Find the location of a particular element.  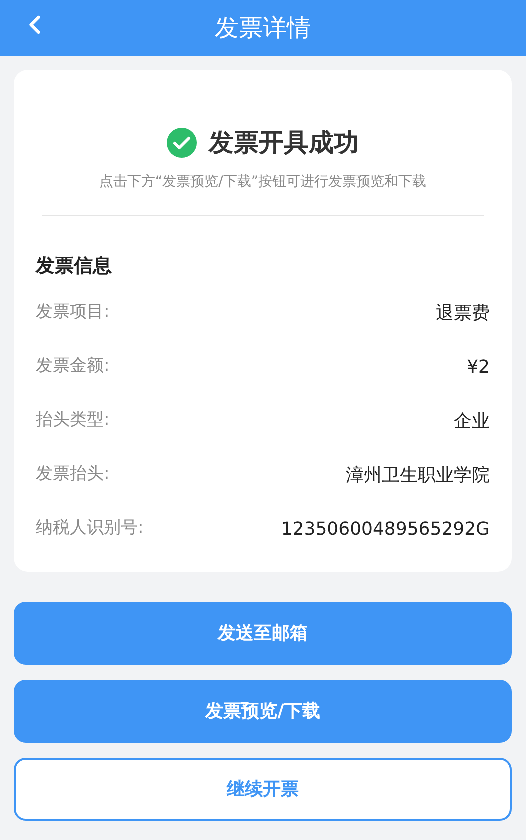

field-value: ¥2 is located at coordinates (478, 368).